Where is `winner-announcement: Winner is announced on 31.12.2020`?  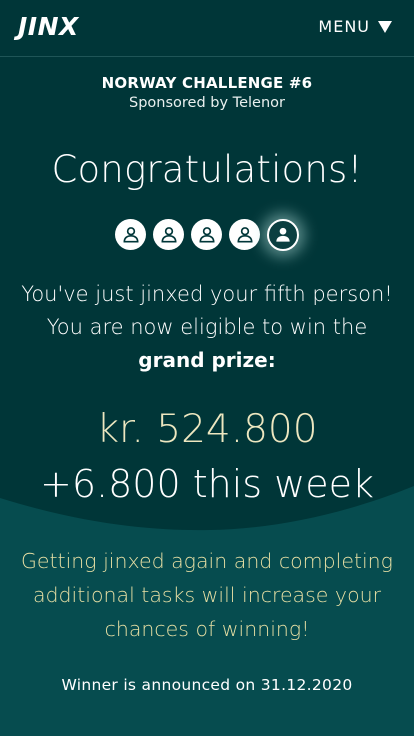
winner-announcement: Winner is announced on 31.12.2020 is located at coordinates (207, 685).